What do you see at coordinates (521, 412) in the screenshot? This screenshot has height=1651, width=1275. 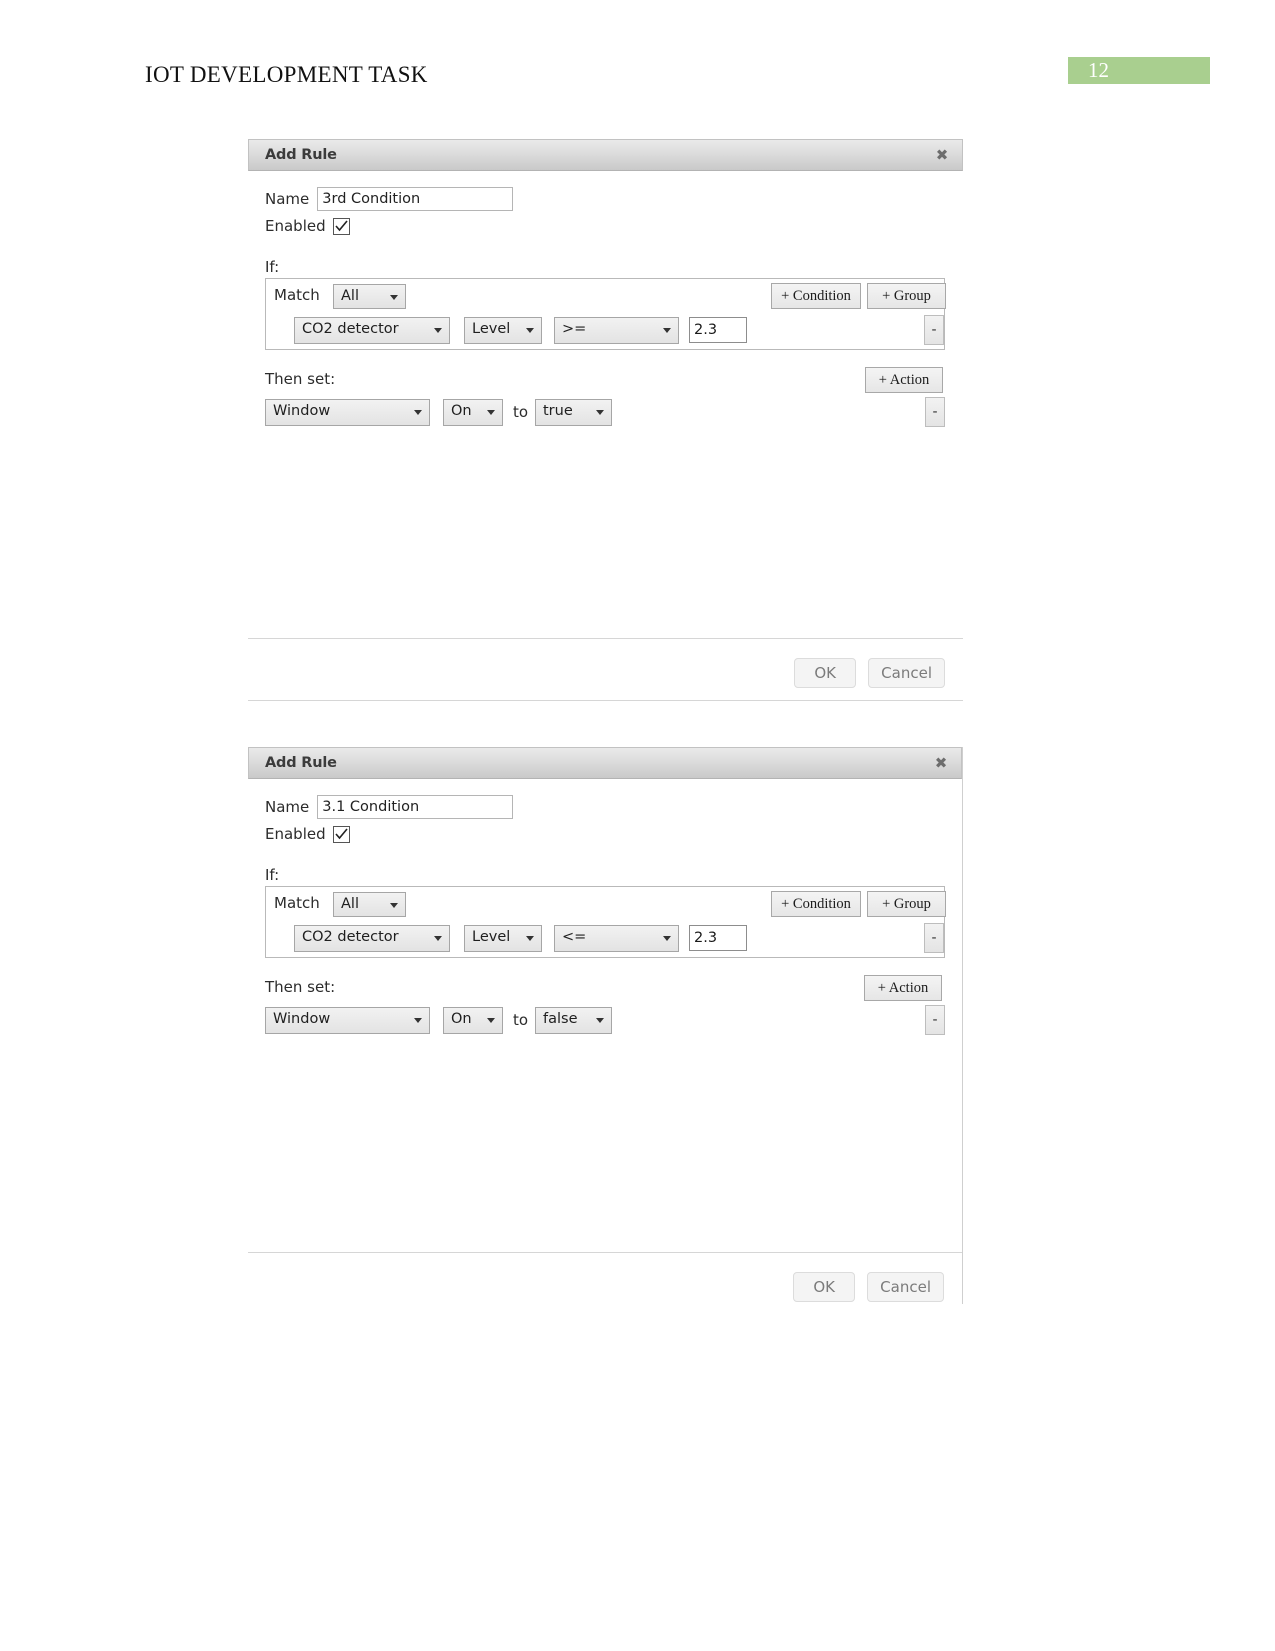 I see `action-to-label: to` at bounding box center [521, 412].